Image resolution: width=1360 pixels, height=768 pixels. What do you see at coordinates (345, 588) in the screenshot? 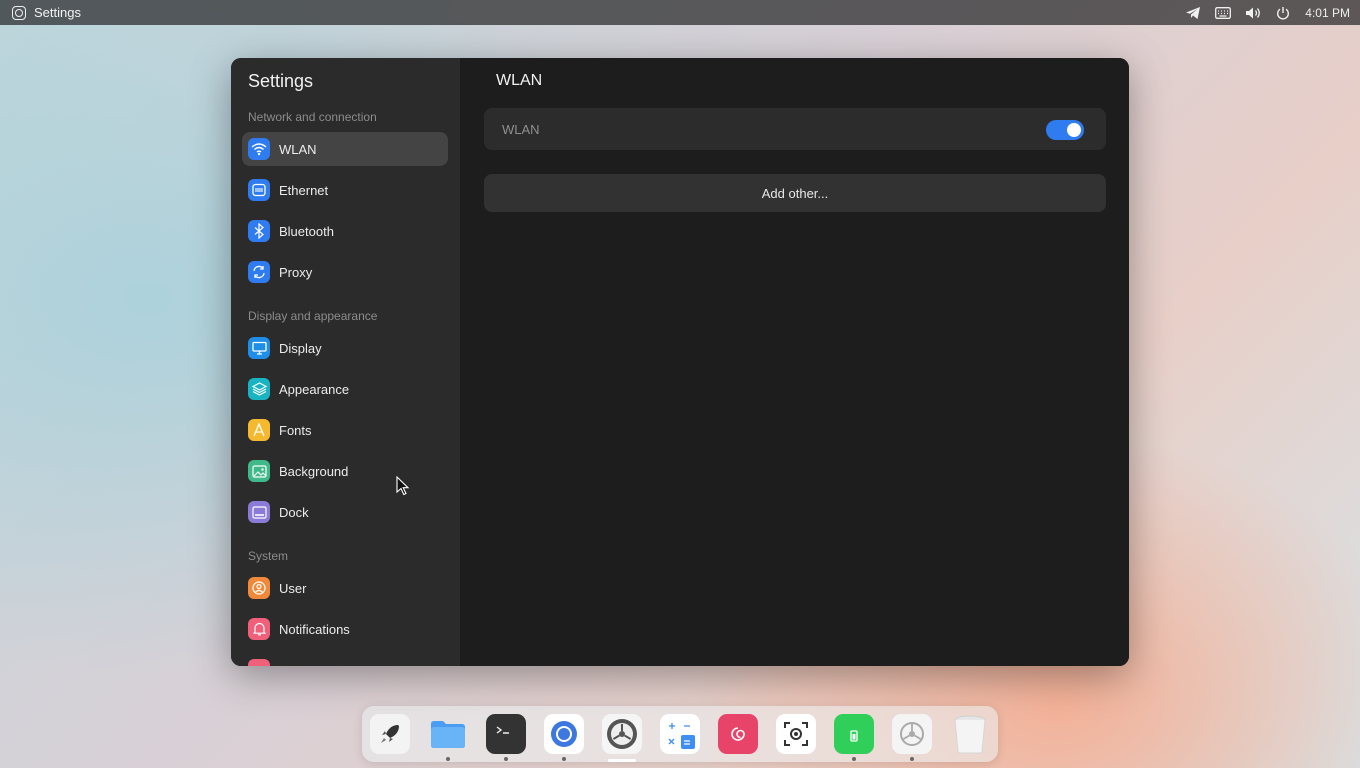
I see `sidebar-item-user: User` at bounding box center [345, 588].